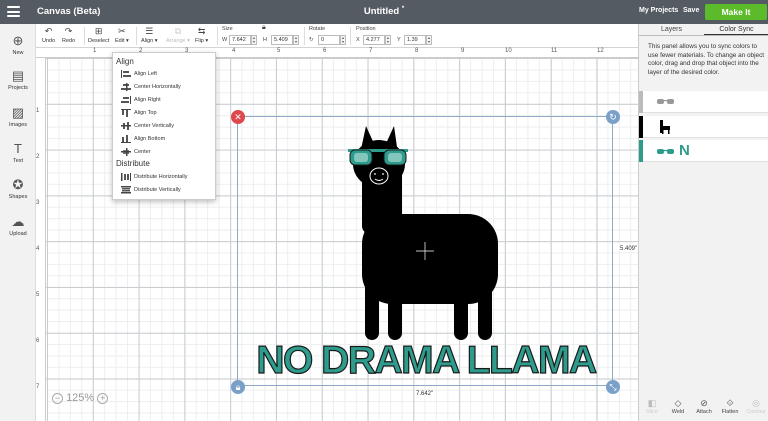 The width and height of the screenshot is (768, 421). What do you see at coordinates (13, 11) in the screenshot?
I see `menu-icon` at bounding box center [13, 11].